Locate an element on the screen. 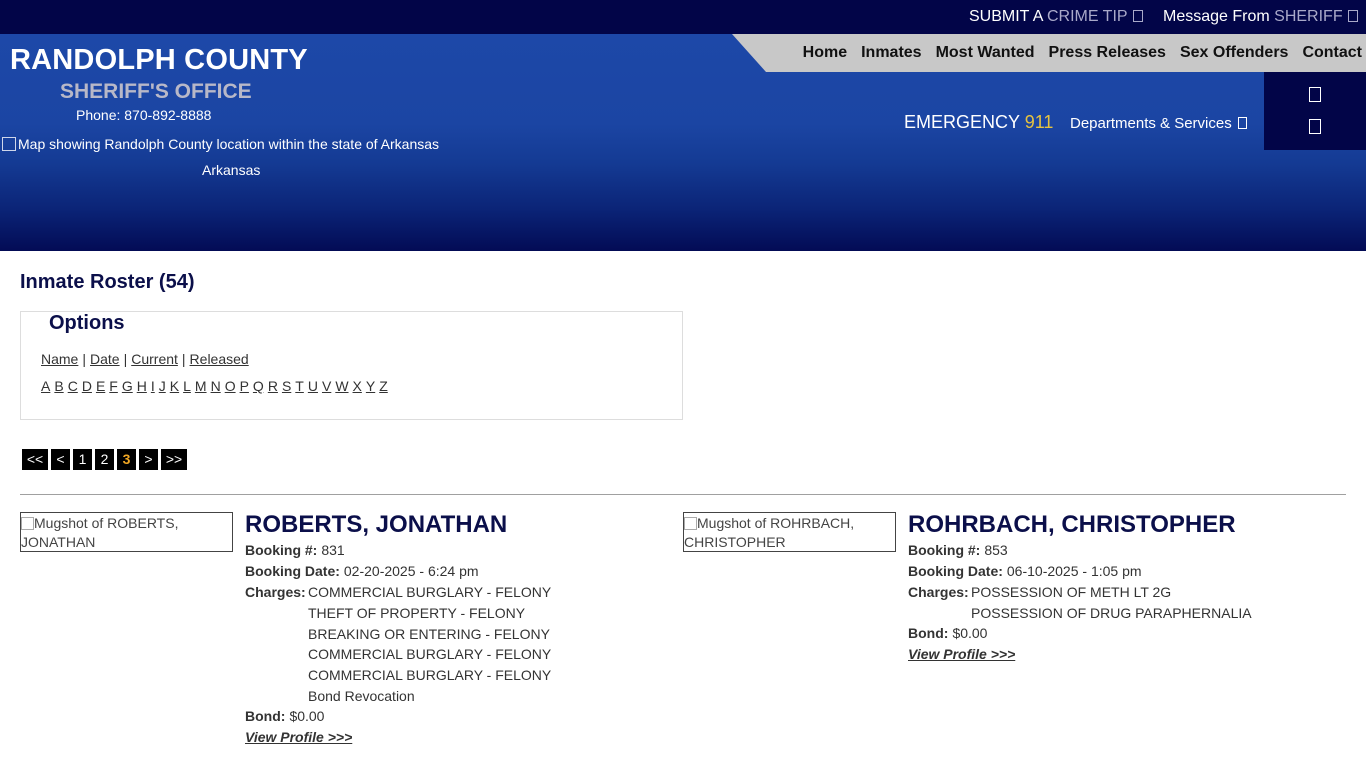 The width and height of the screenshot is (1366, 768). letter-n-link: N is located at coordinates (216, 386).